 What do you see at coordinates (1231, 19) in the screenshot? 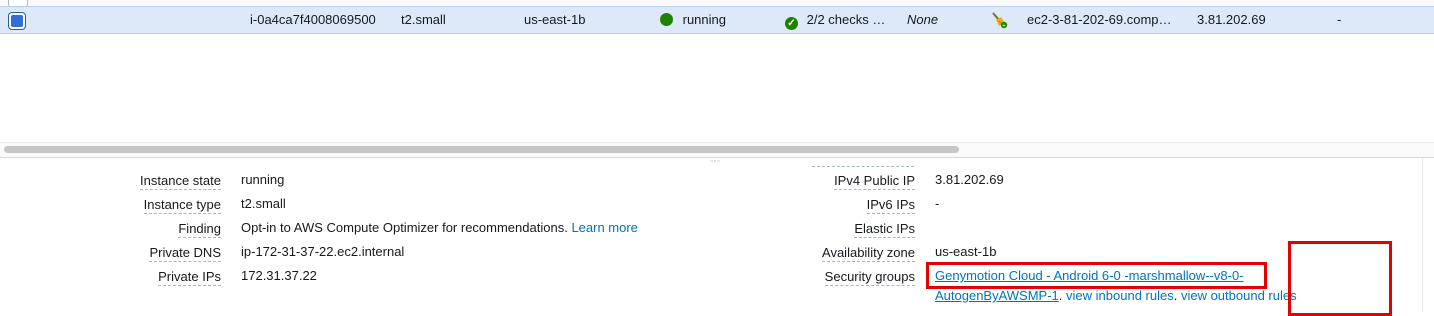
I see `public-ip-cell: 3.81.202.69` at bounding box center [1231, 19].